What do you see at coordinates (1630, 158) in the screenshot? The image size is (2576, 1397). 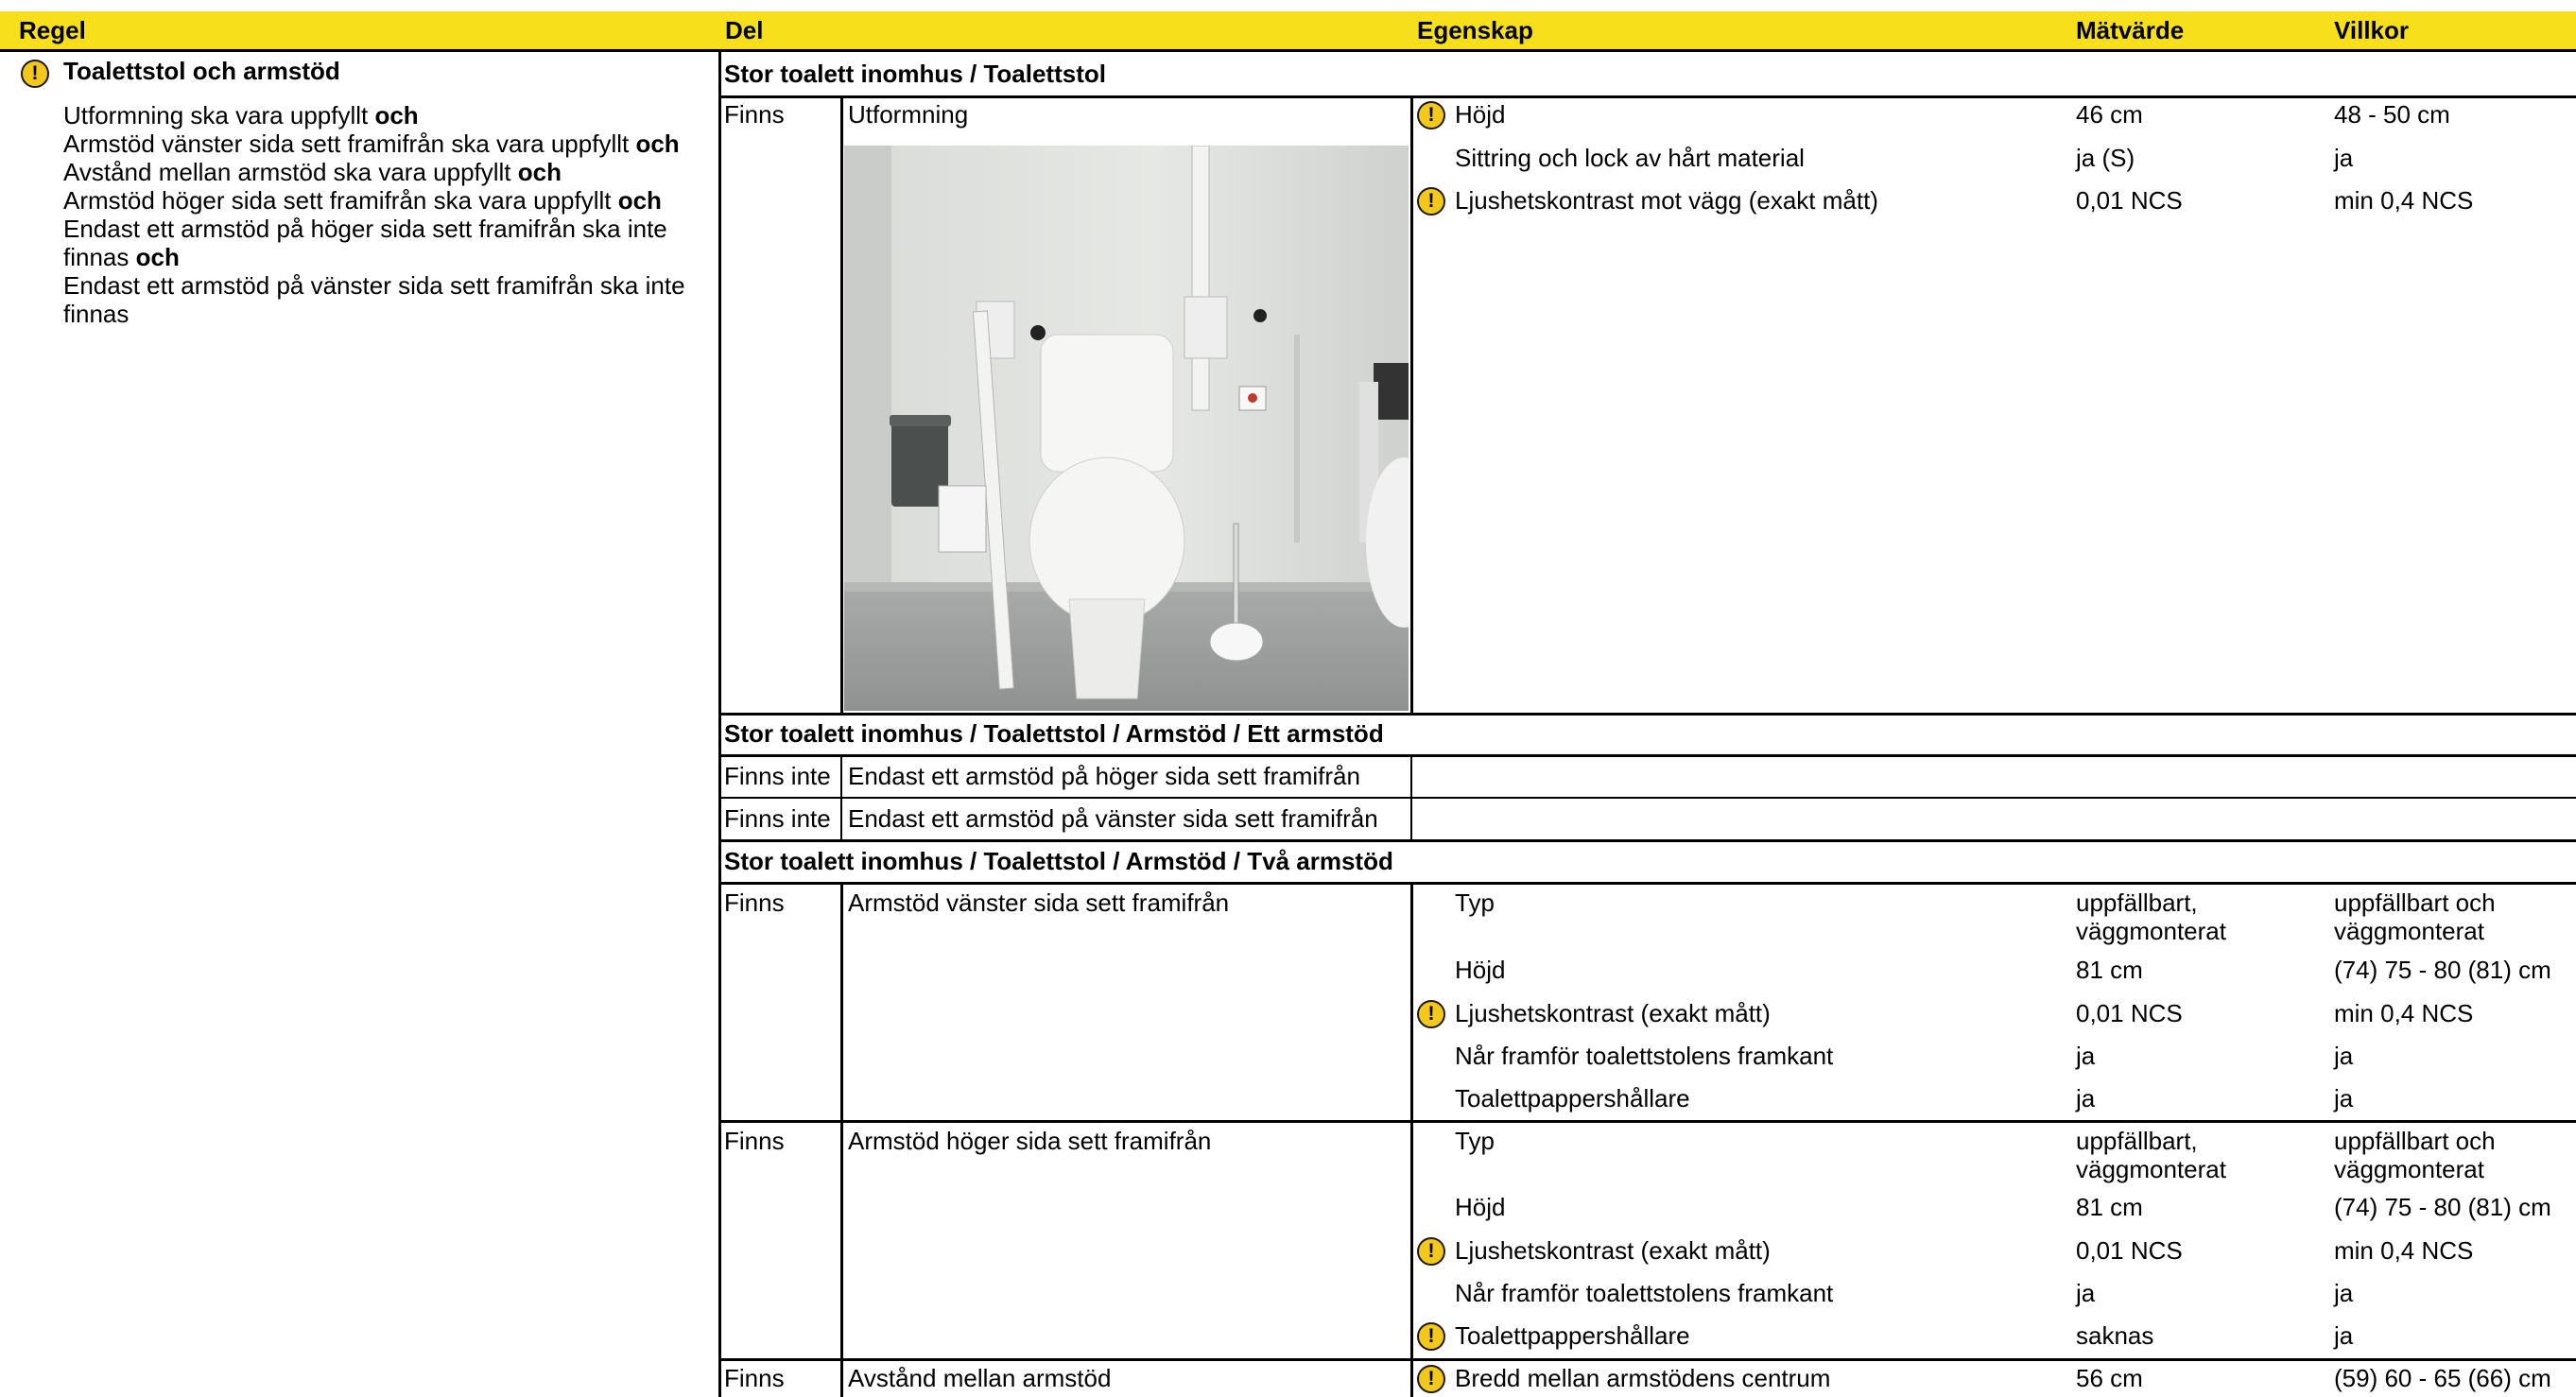 I see `property-name: Sittring och lock av hårt material` at bounding box center [1630, 158].